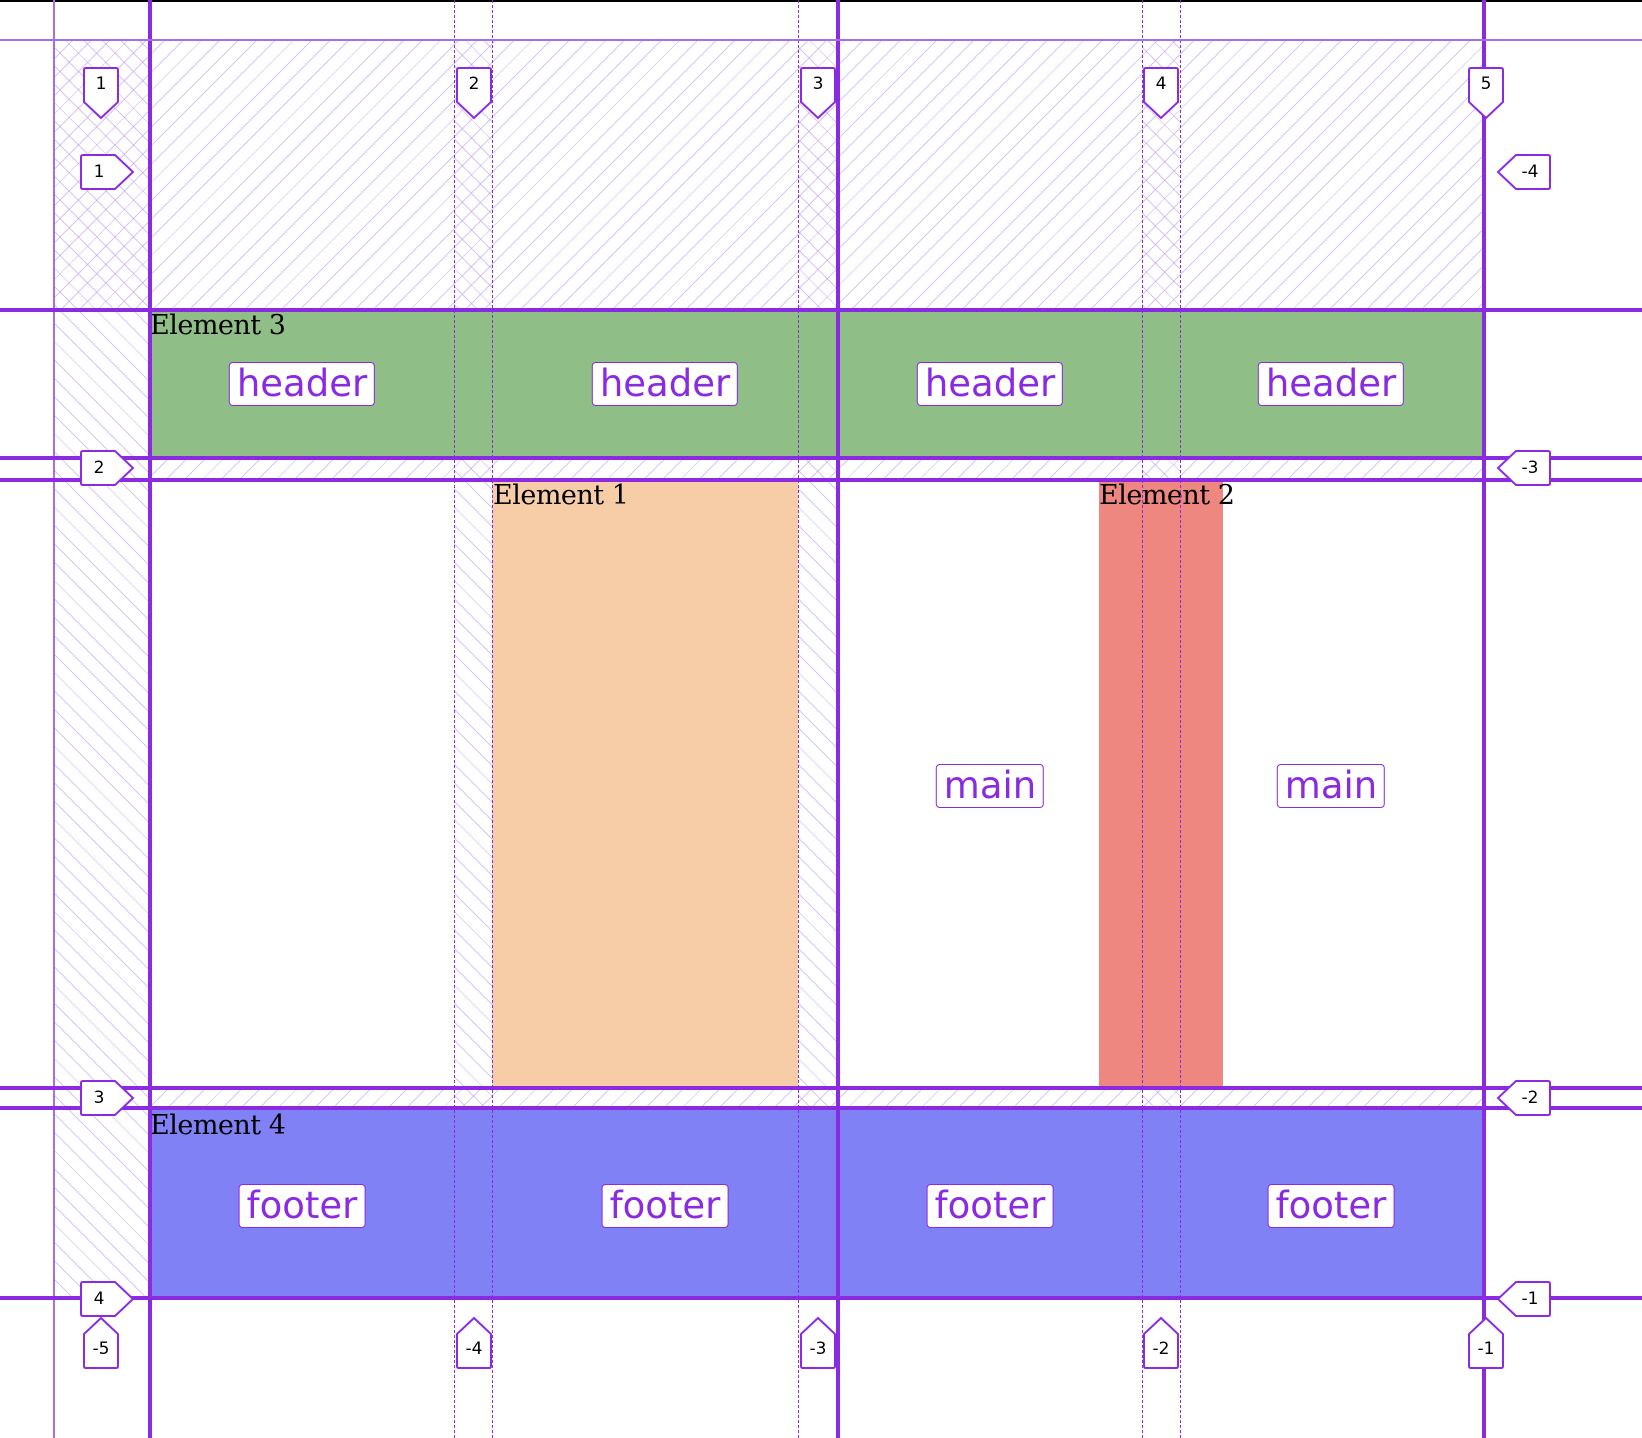 This screenshot has height=1438, width=1642. Describe the element at coordinates (561, 495) in the screenshot. I see `grid-item-label: Element 1` at that location.